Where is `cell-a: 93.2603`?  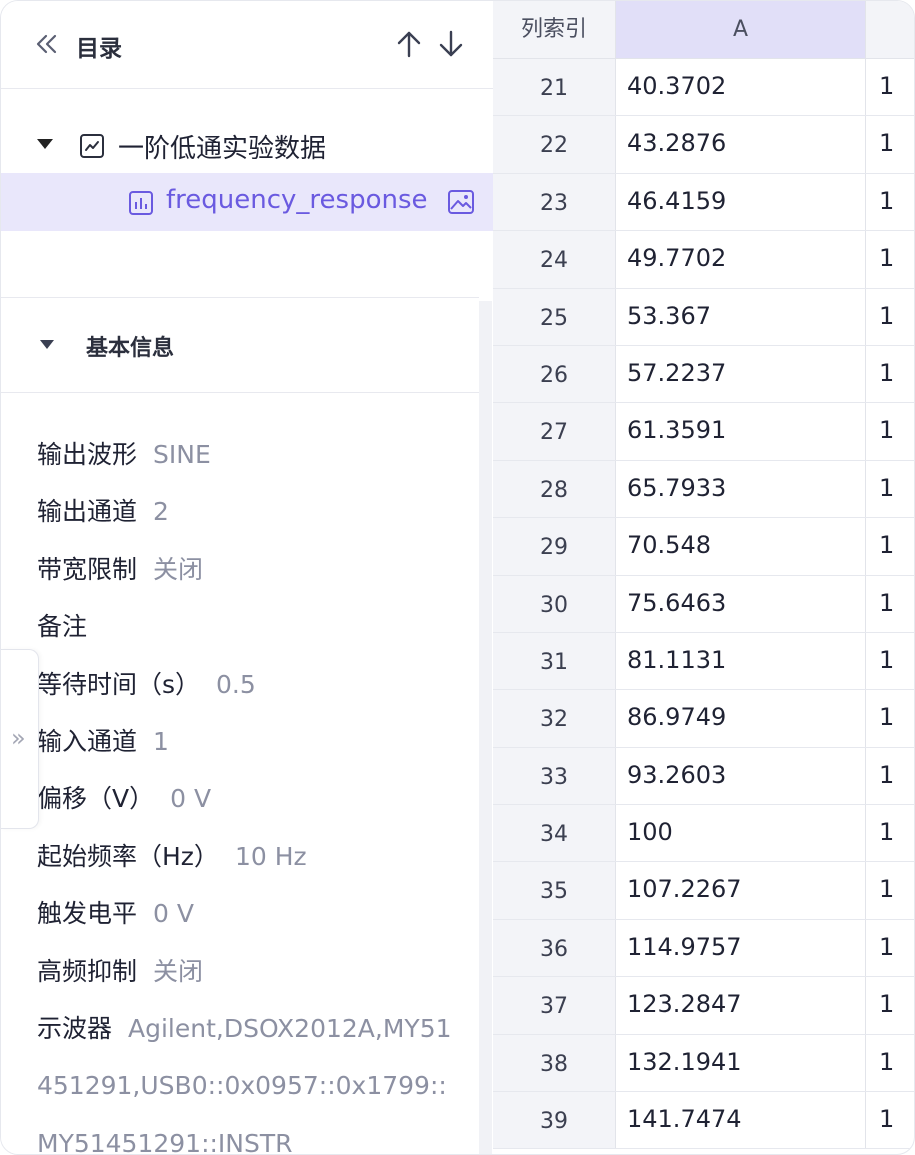
cell-a: 93.2603 is located at coordinates (741, 776).